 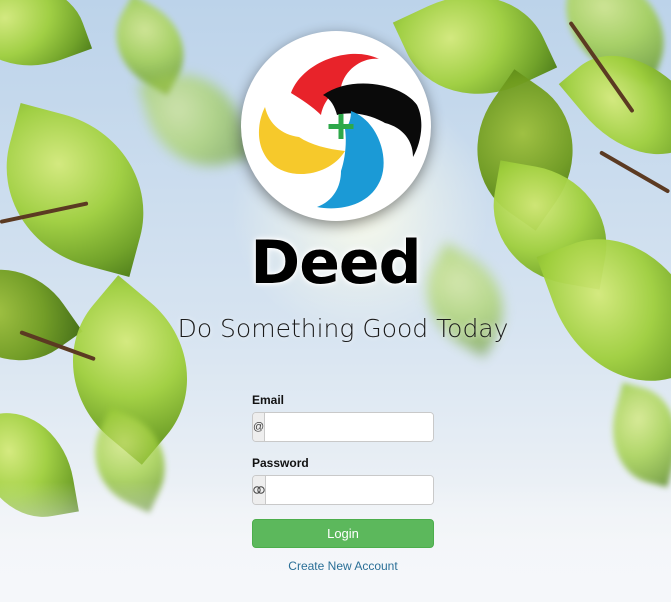 I want to click on email-input, so click(x=349, y=427).